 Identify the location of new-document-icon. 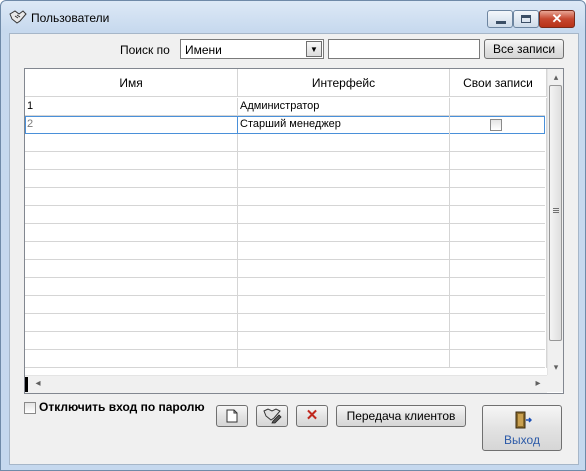
(232, 416).